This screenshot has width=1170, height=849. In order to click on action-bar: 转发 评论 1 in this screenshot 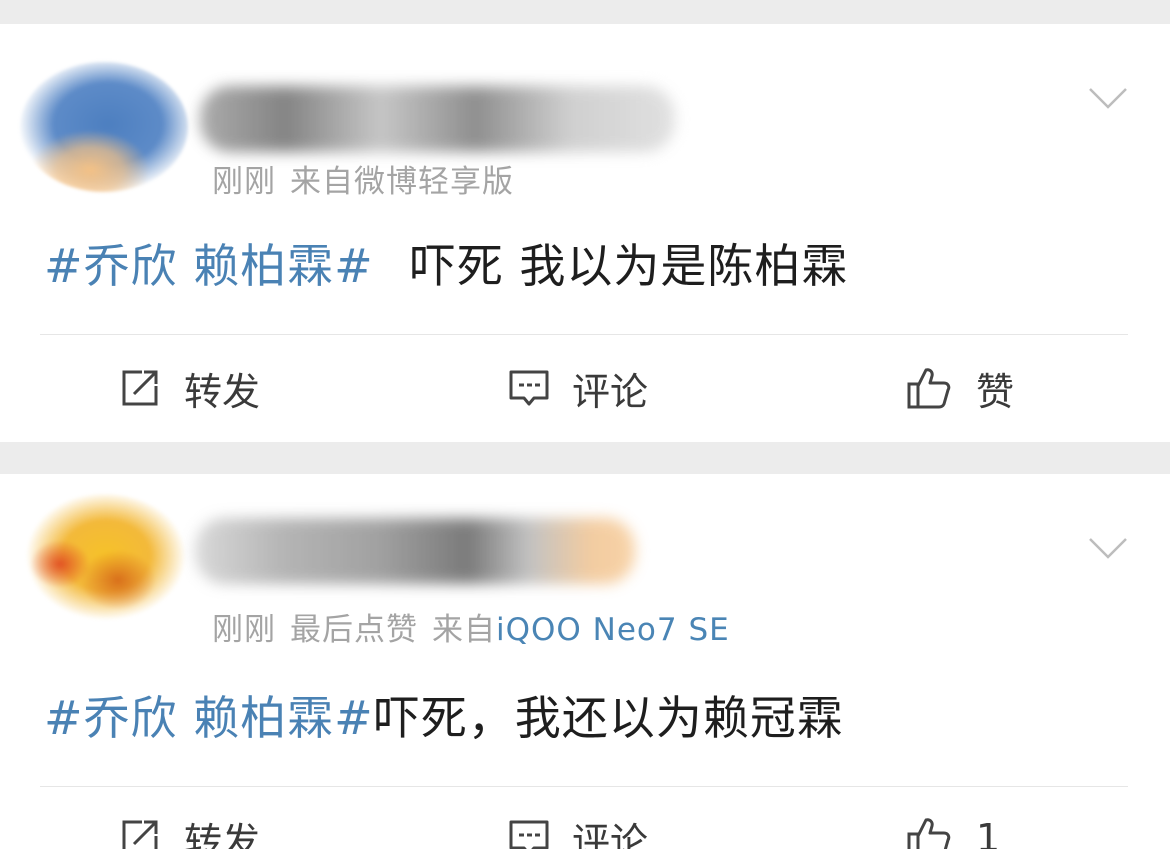, I will do `click(585, 829)`.